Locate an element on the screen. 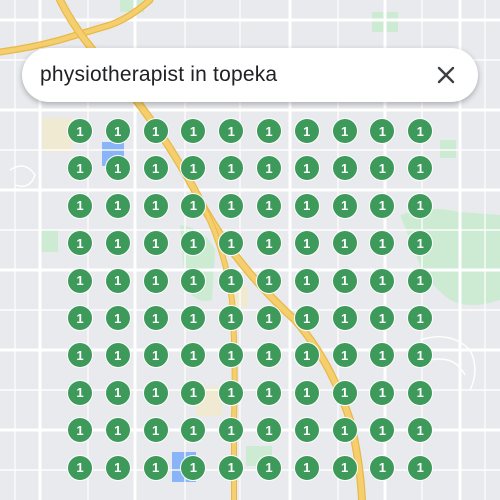 The image size is (500, 500). clear-search-button is located at coordinates (446, 75).